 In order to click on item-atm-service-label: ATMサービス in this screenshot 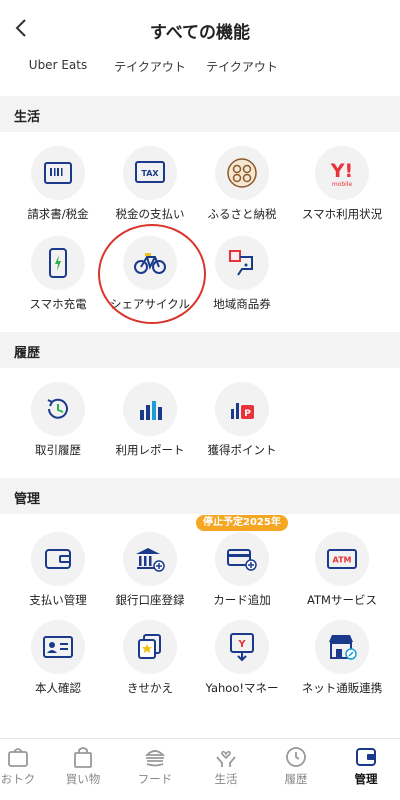, I will do `click(342, 600)`.